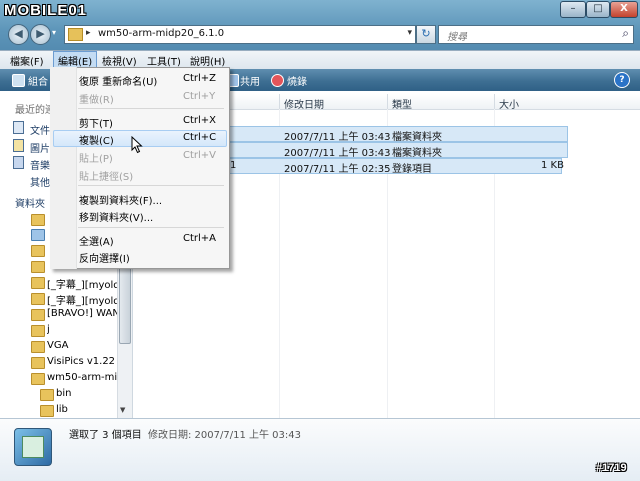 The width and height of the screenshot is (640, 481). Describe the element at coordinates (412, 169) in the screenshot. I see `row-type: 登錄項目` at that location.